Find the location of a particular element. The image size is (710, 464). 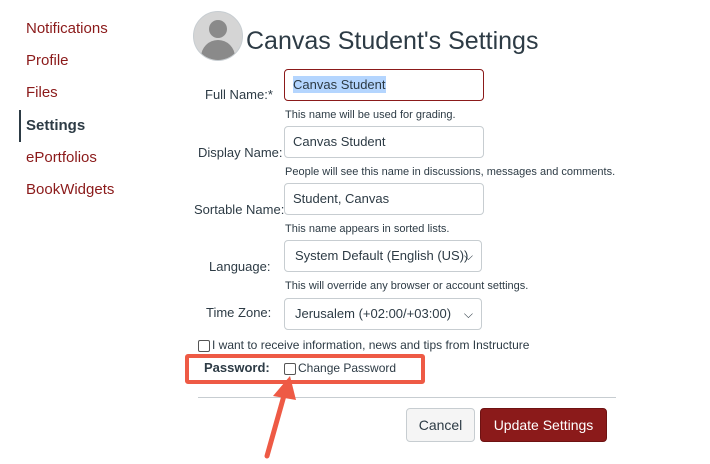

annotation-arrow-icon is located at coordinates (280, 417).